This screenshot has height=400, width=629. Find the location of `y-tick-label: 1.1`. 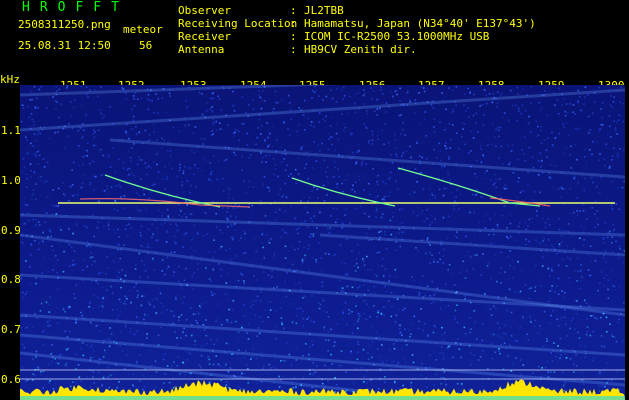

y-tick-label: 1.1 is located at coordinates (11, 130).